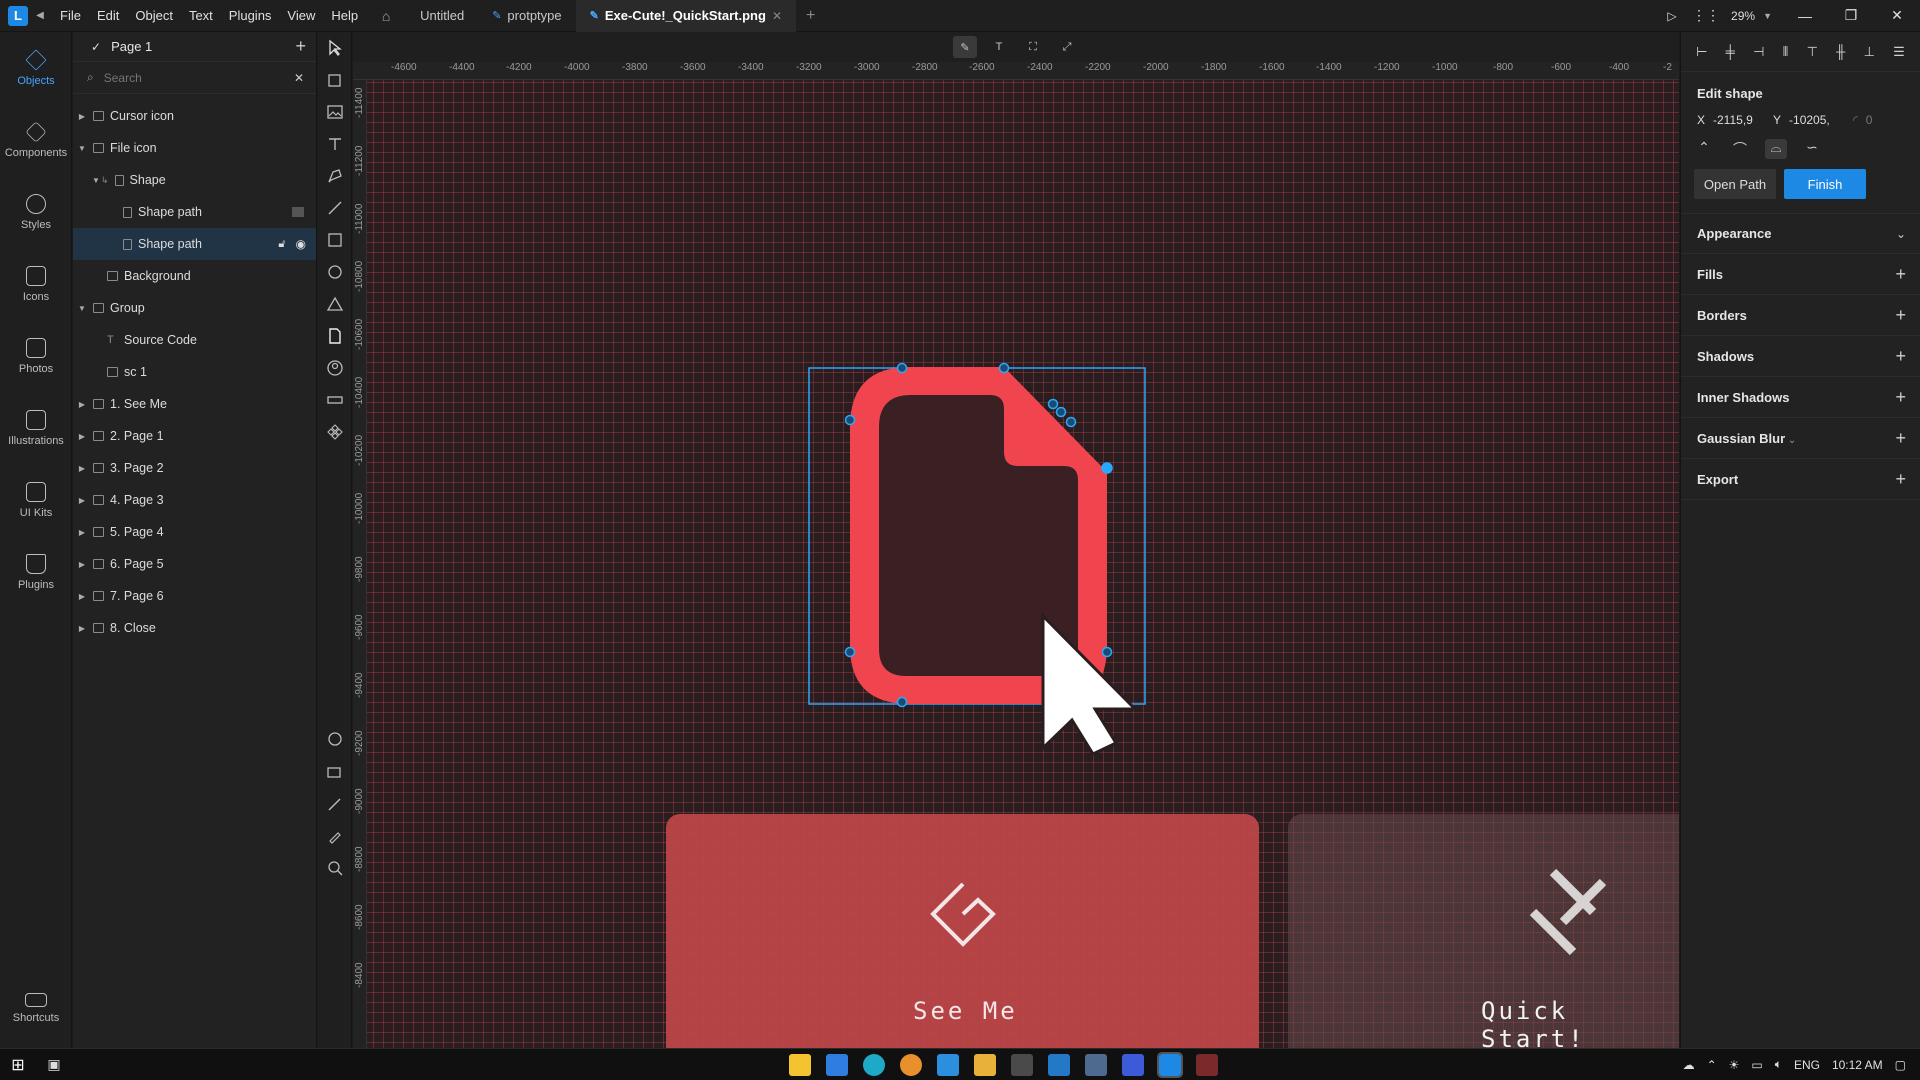 This screenshot has width=1920, height=1080. I want to click on task-view-icon: ▣, so click(54, 1064).